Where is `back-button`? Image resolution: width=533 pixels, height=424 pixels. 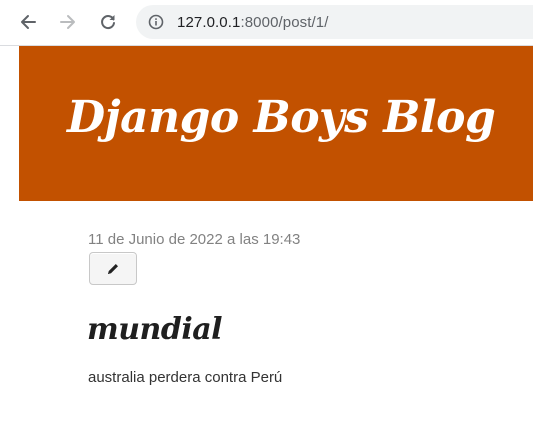
back-button is located at coordinates (28, 22).